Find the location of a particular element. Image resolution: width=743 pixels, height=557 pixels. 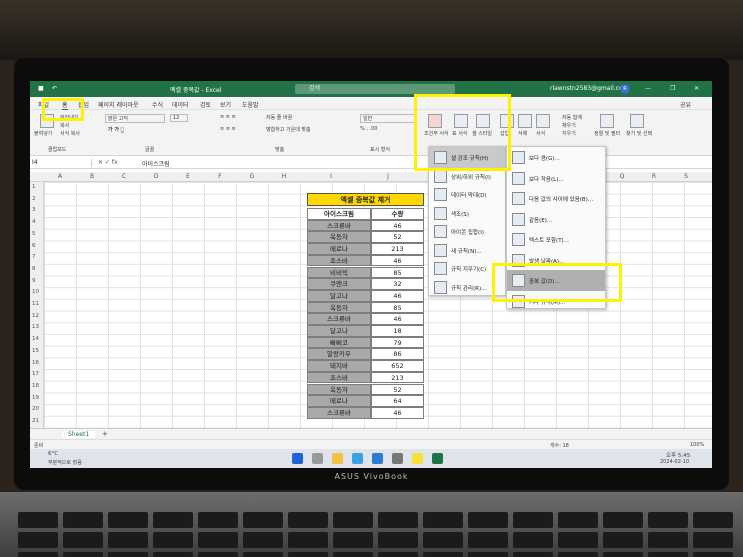

font-size-select: 12 is located at coordinates (179, 118).